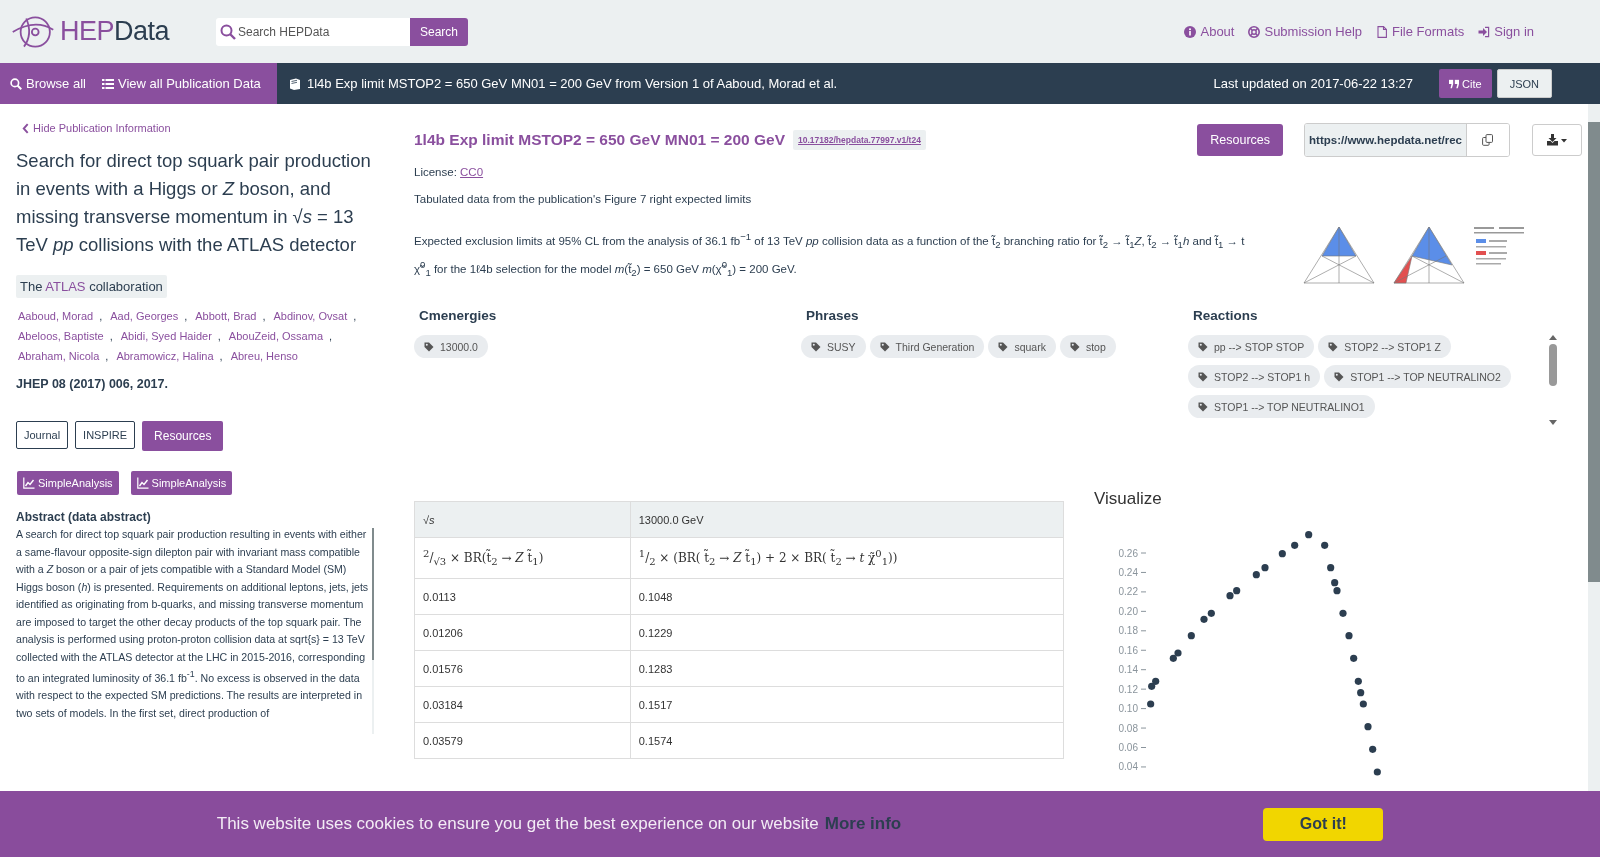 This screenshot has width=1600, height=857. I want to click on y-tick-label: 0.12, so click(1128, 689).